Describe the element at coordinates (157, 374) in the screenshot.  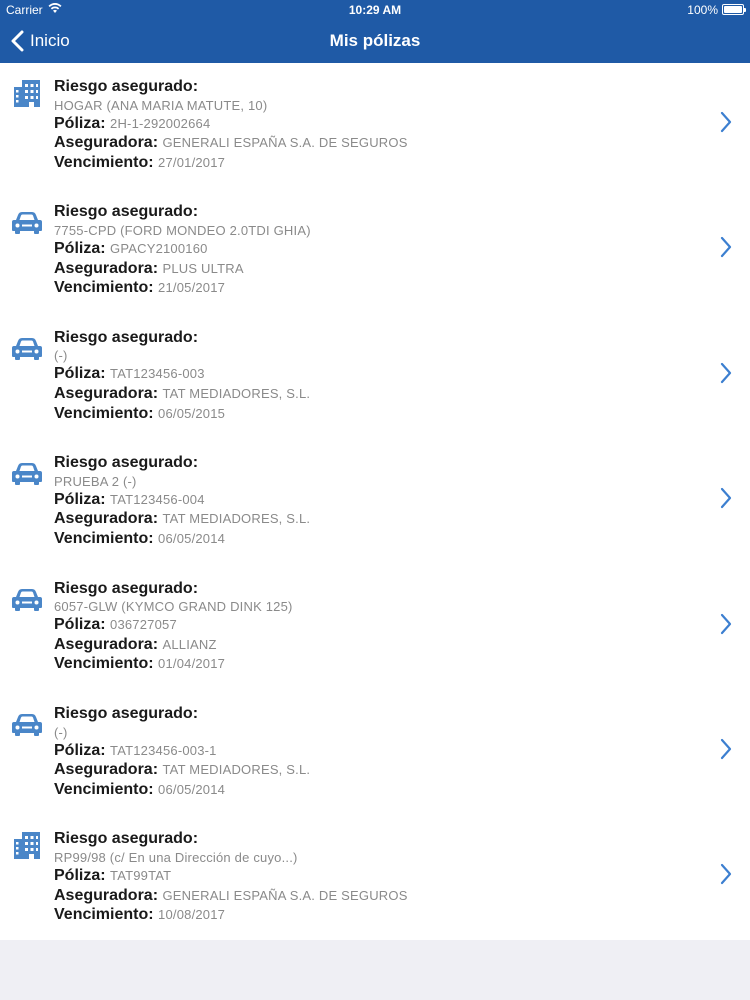
I see `poliza-value: TAT123456-003` at that location.